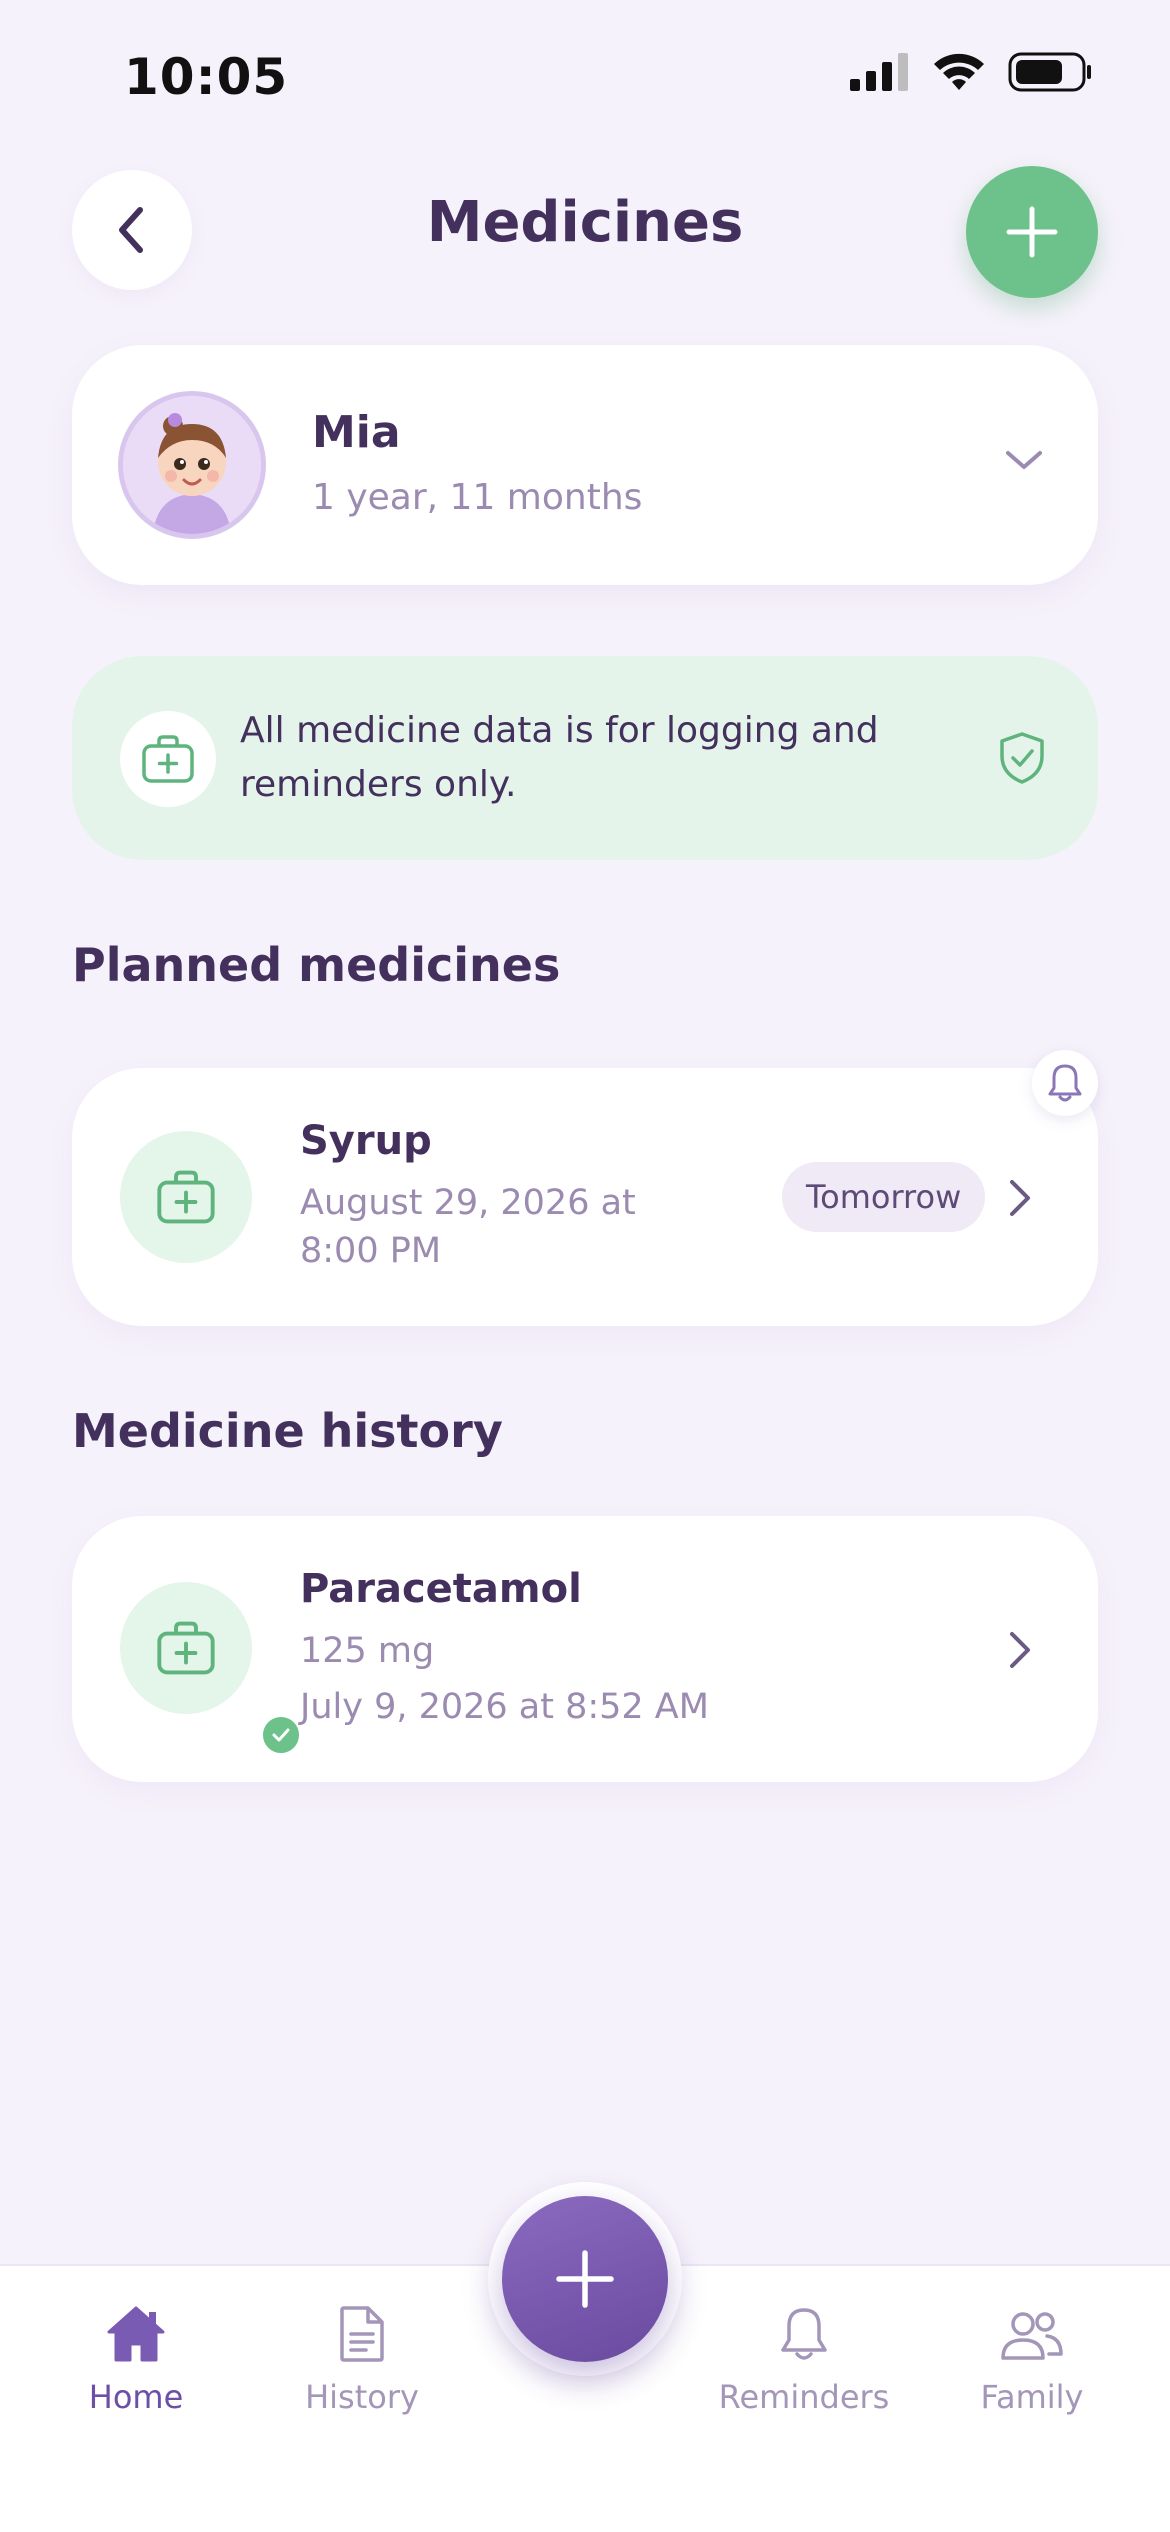 The height and width of the screenshot is (2532, 1170). I want to click on status-icons, so click(971, 72).